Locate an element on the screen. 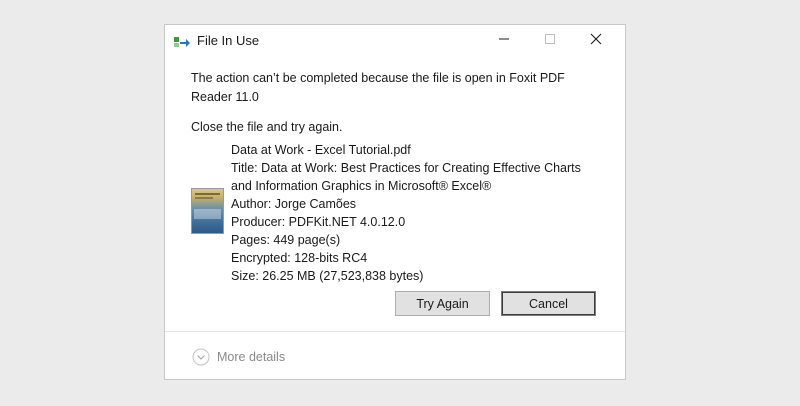 The height and width of the screenshot is (406, 800). file-name: Data at Work - Excel Tutorial.pdf is located at coordinates (321, 150).